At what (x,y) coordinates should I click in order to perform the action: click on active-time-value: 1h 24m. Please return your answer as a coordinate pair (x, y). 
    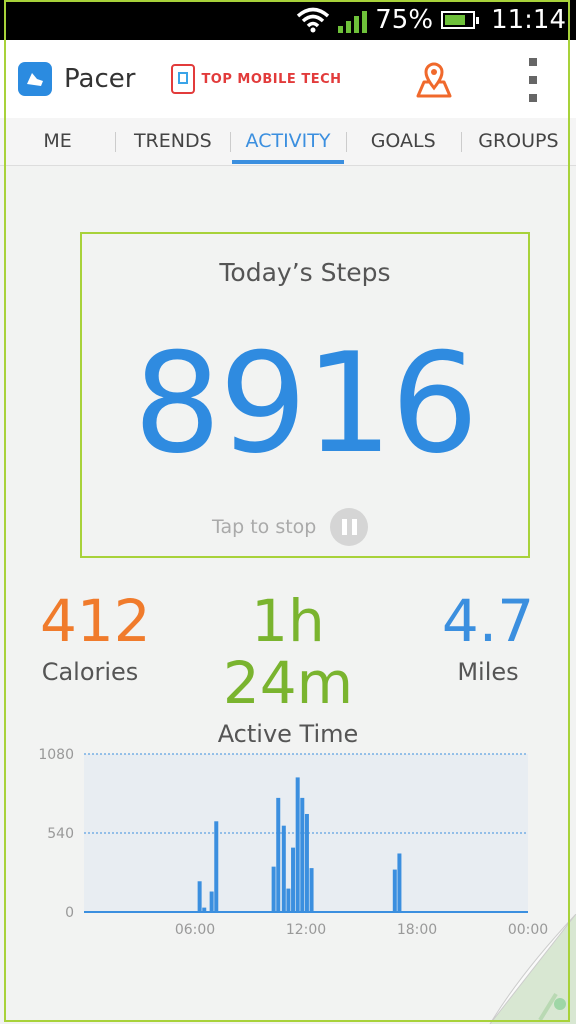
    Looking at the image, I should click on (288, 652).